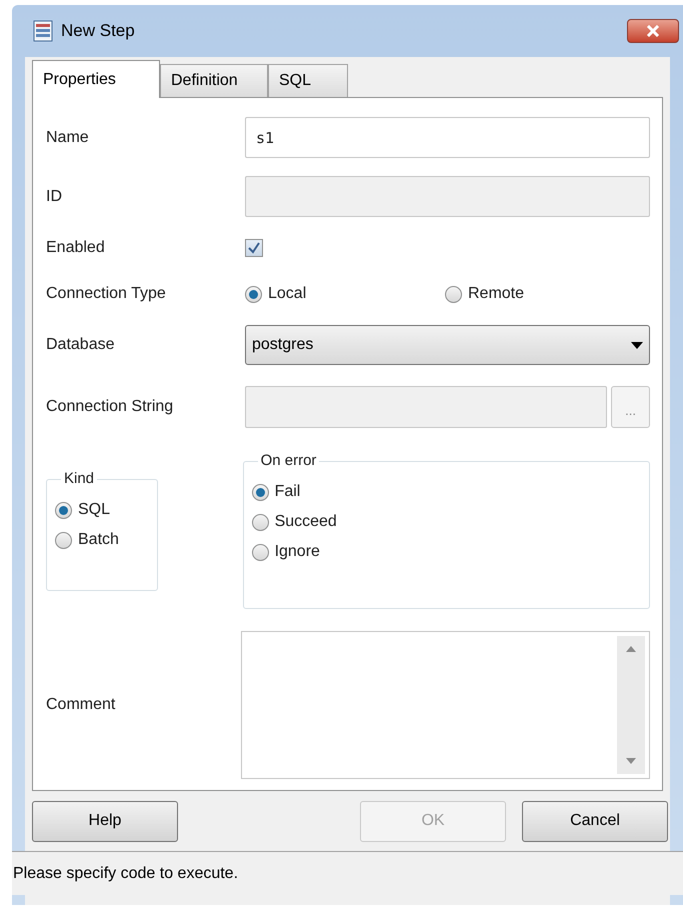 The width and height of the screenshot is (683, 909). I want to click on tab: Properties, so click(96, 79).